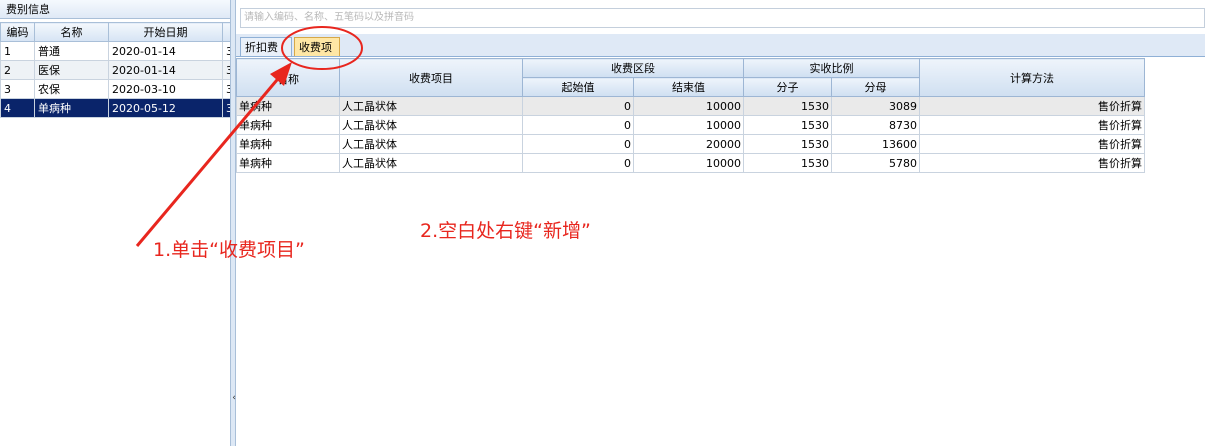 The height and width of the screenshot is (446, 1205). Describe the element at coordinates (71, 51) in the screenshot. I see `cell-name: 普通` at that location.